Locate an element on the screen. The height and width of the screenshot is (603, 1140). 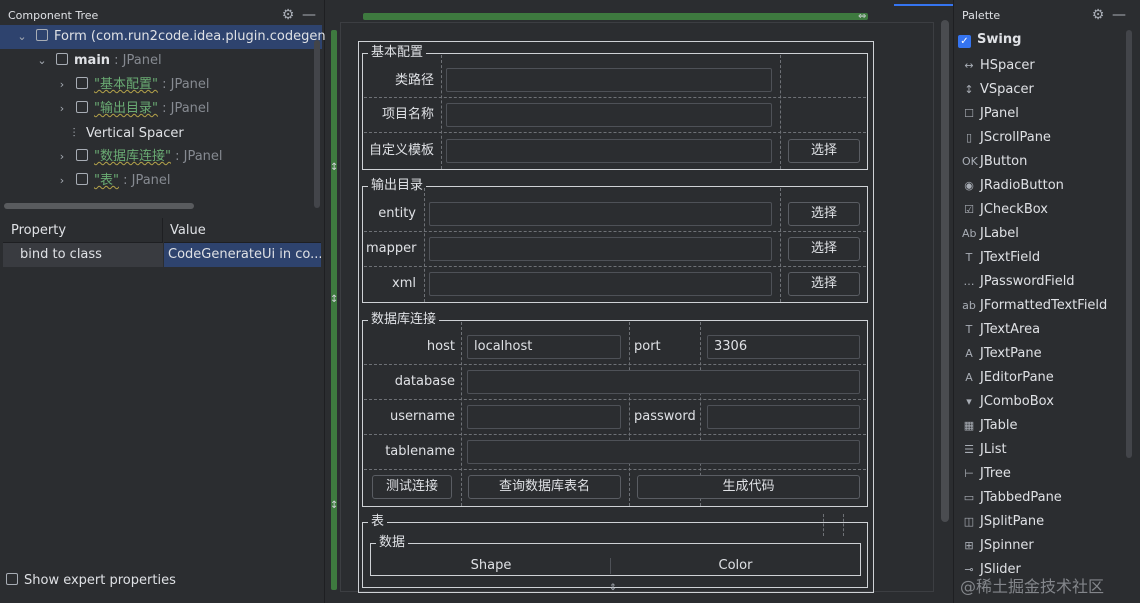
tree-icon: ⊢ is located at coordinates (969, 473).